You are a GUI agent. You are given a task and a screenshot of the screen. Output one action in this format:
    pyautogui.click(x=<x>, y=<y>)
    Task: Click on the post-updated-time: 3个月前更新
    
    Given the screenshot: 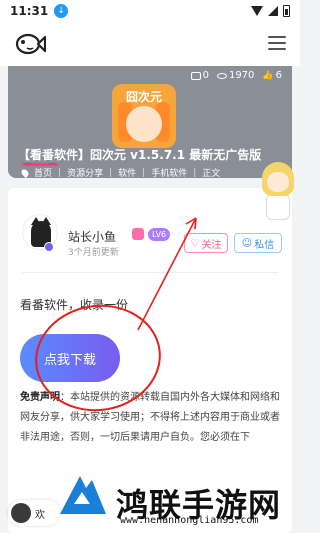 What is the action you would take?
    pyautogui.click(x=93, y=253)
    